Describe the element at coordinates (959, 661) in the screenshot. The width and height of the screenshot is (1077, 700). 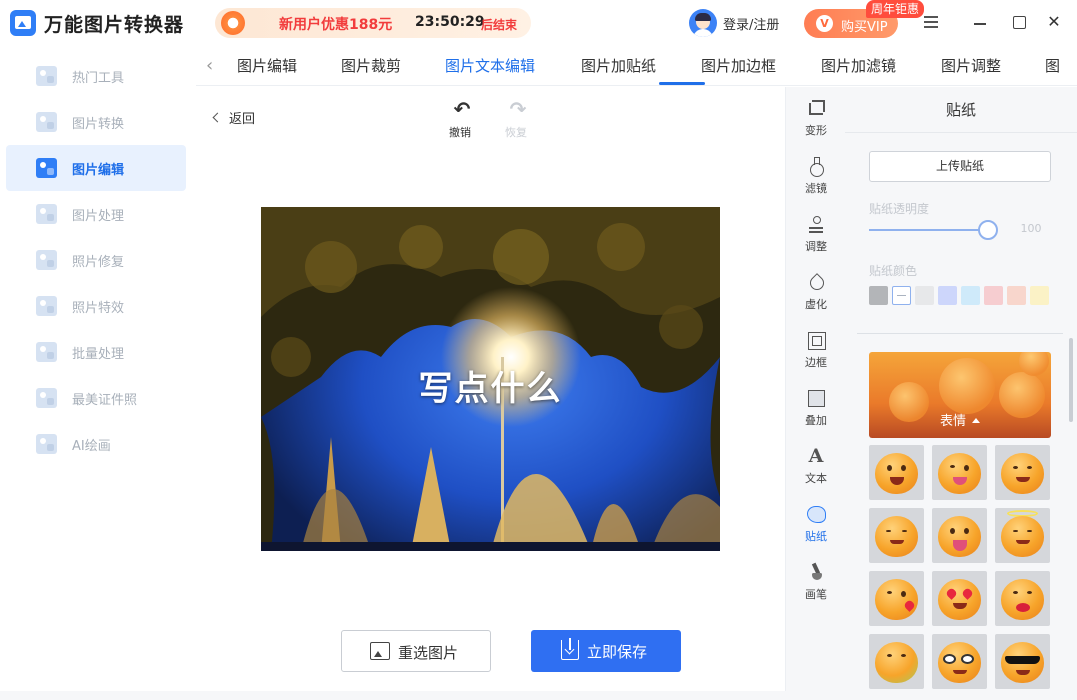
I see `sticker-glasses-face` at that location.